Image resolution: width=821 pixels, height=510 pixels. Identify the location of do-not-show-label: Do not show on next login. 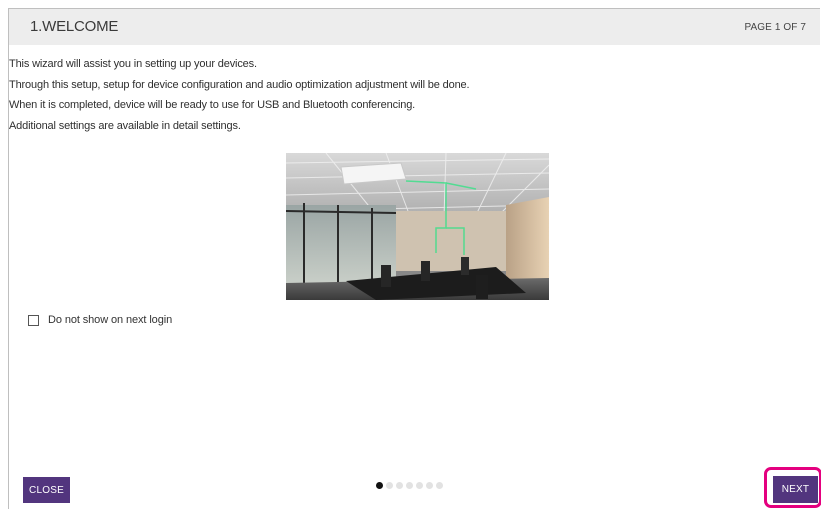
(110, 320).